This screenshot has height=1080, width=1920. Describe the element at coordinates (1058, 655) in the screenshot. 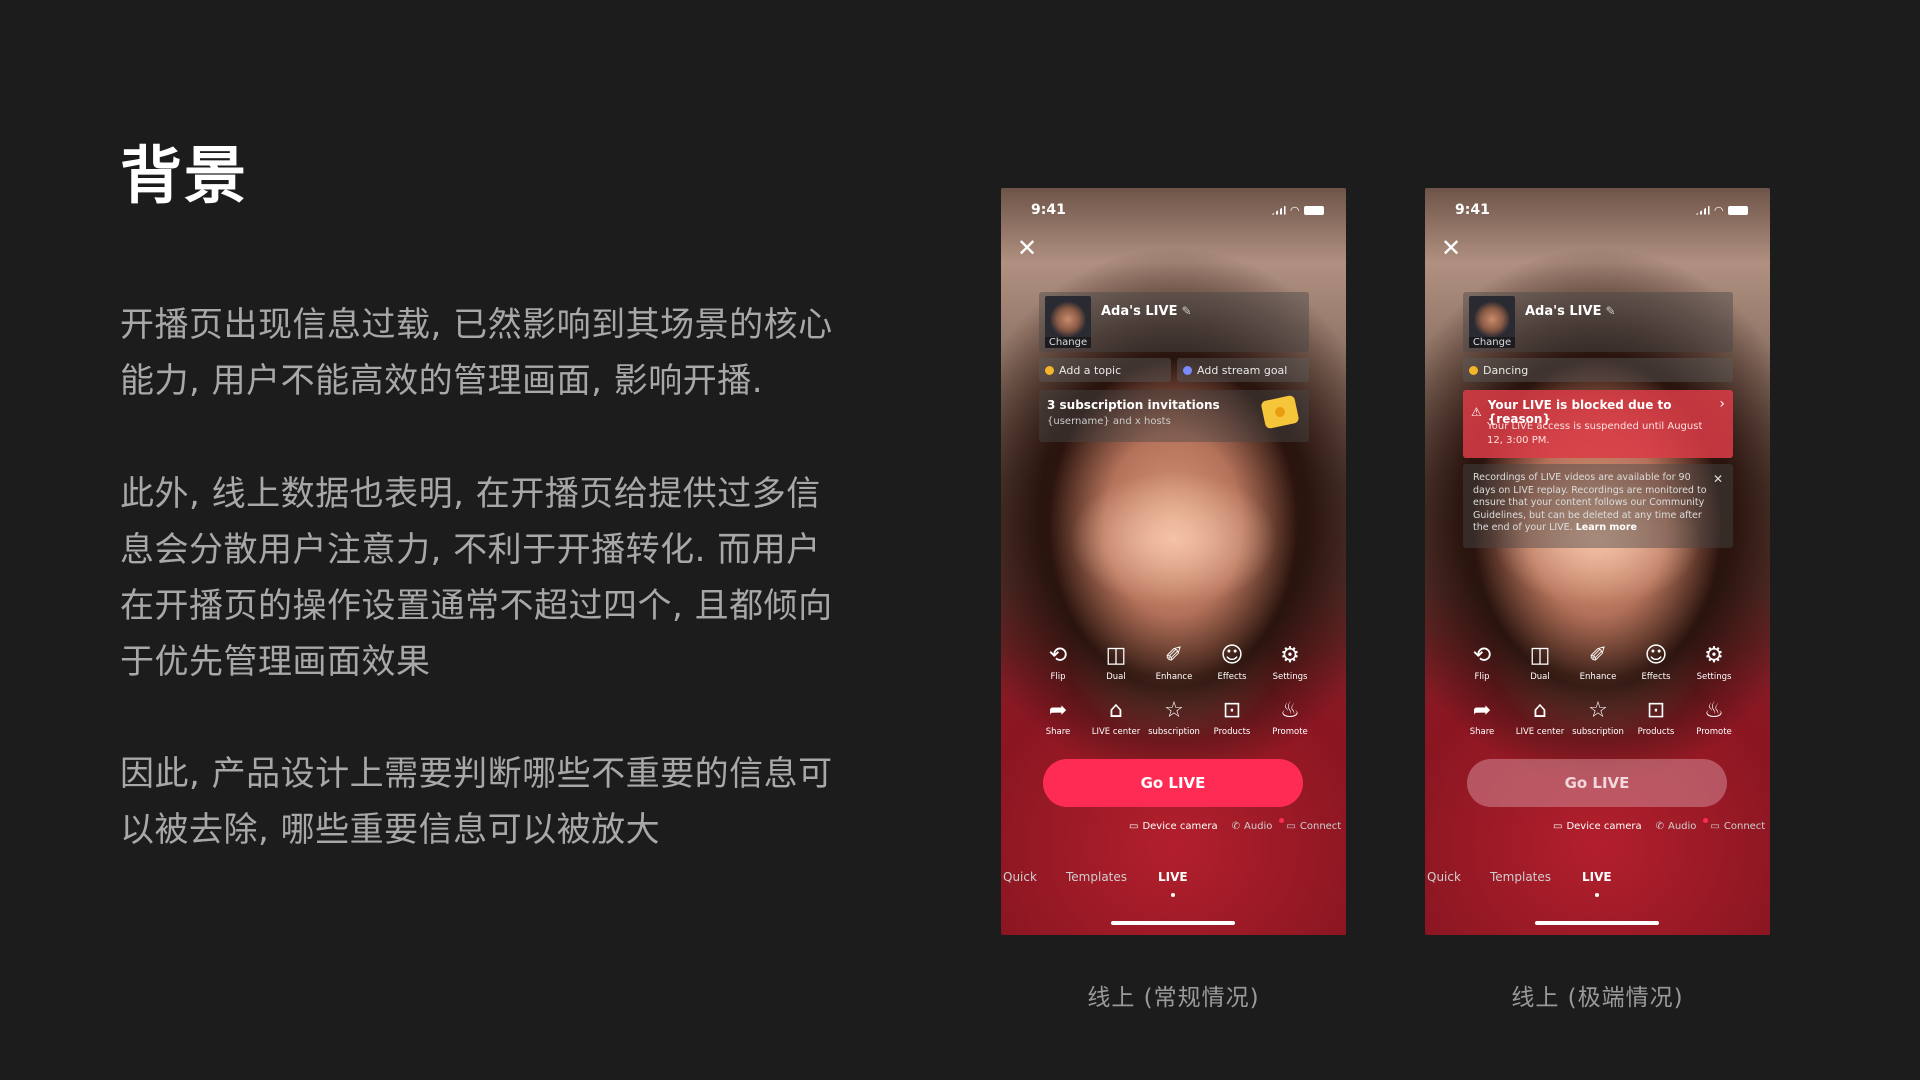

I see `flip-camera-icon: ⟲` at that location.